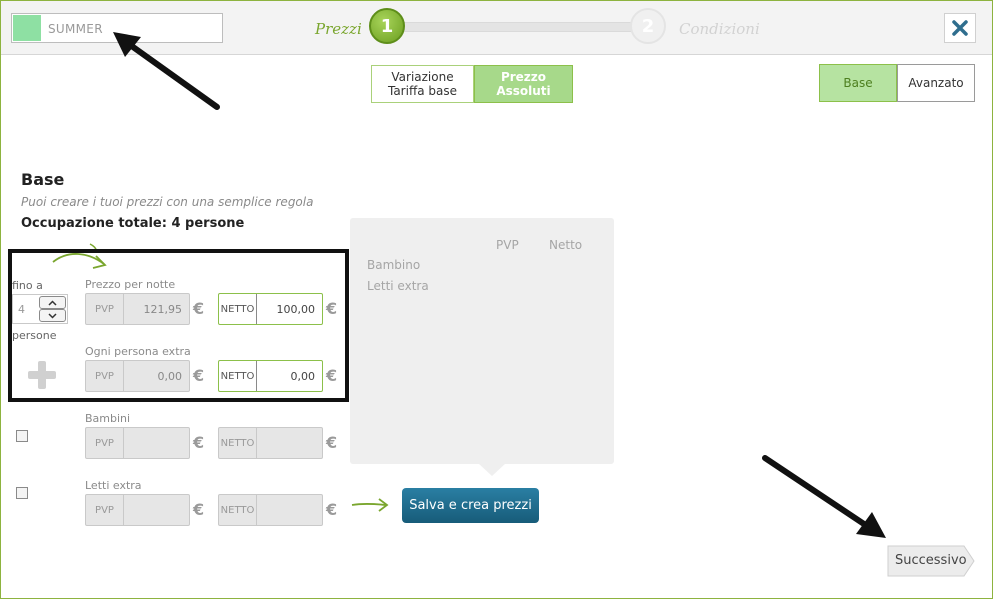 Image resolution: width=993 pixels, height=599 pixels. I want to click on price-preview-panel: PVP Netto Bambino Letti extra, so click(482, 341).